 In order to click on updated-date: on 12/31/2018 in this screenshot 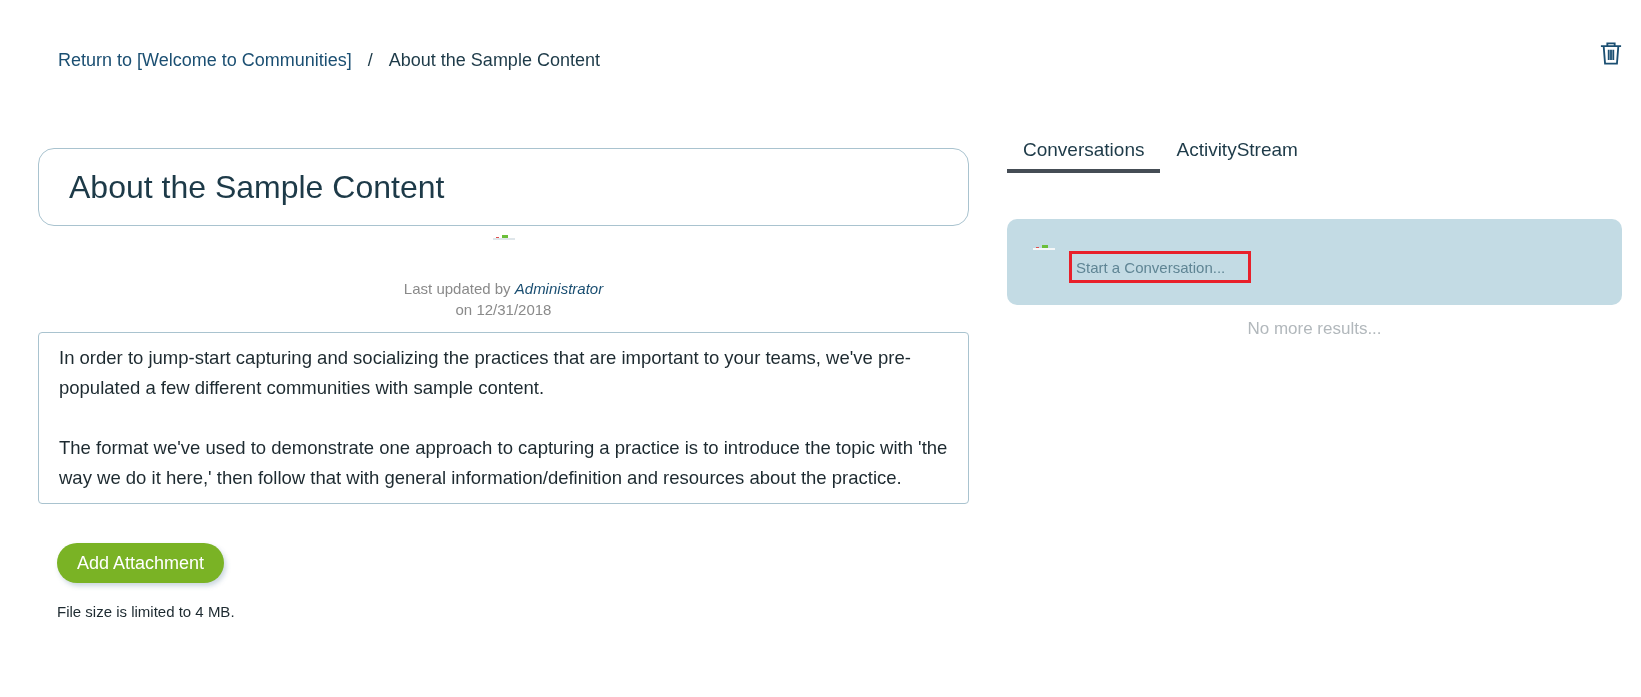, I will do `click(503, 310)`.